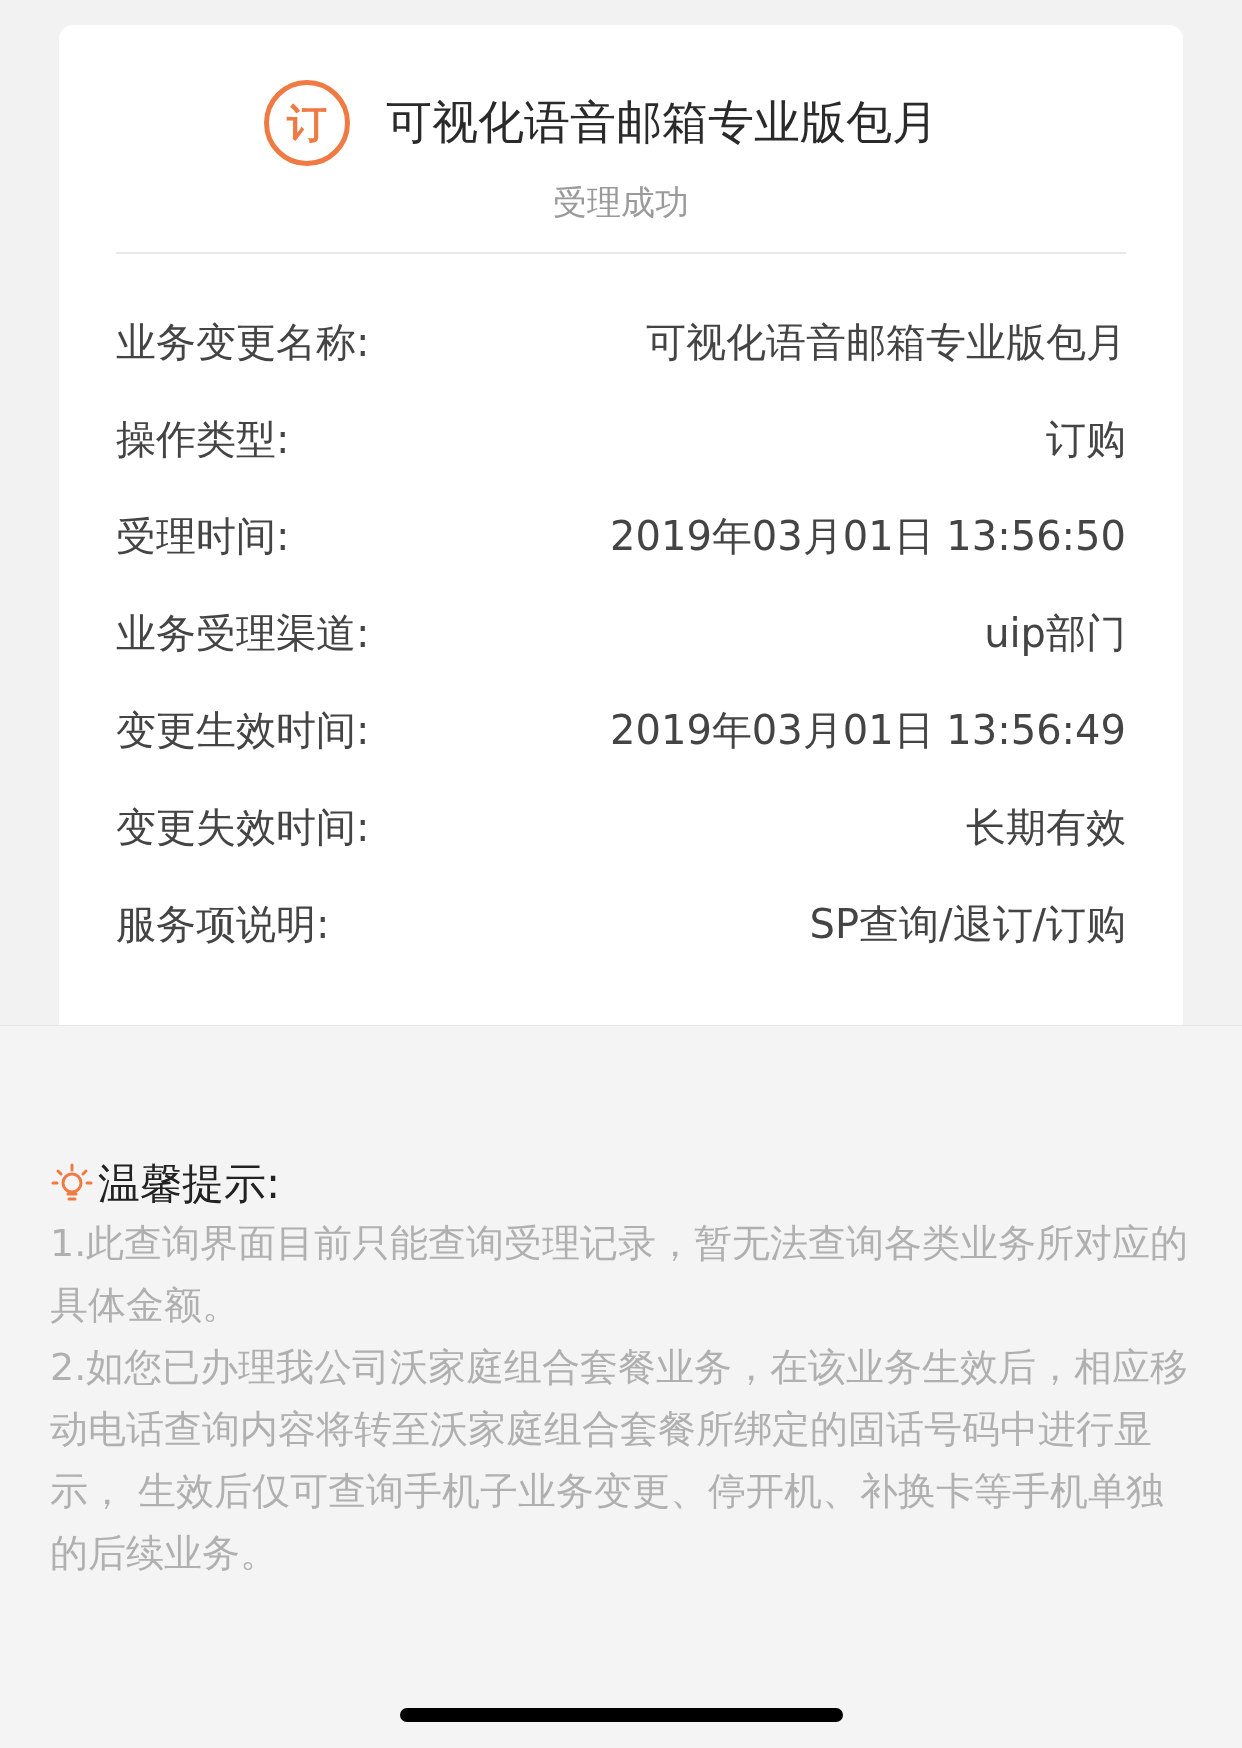 Image resolution: width=1242 pixels, height=1748 pixels. I want to click on field-label: 业务受理渠道:, so click(243, 633).